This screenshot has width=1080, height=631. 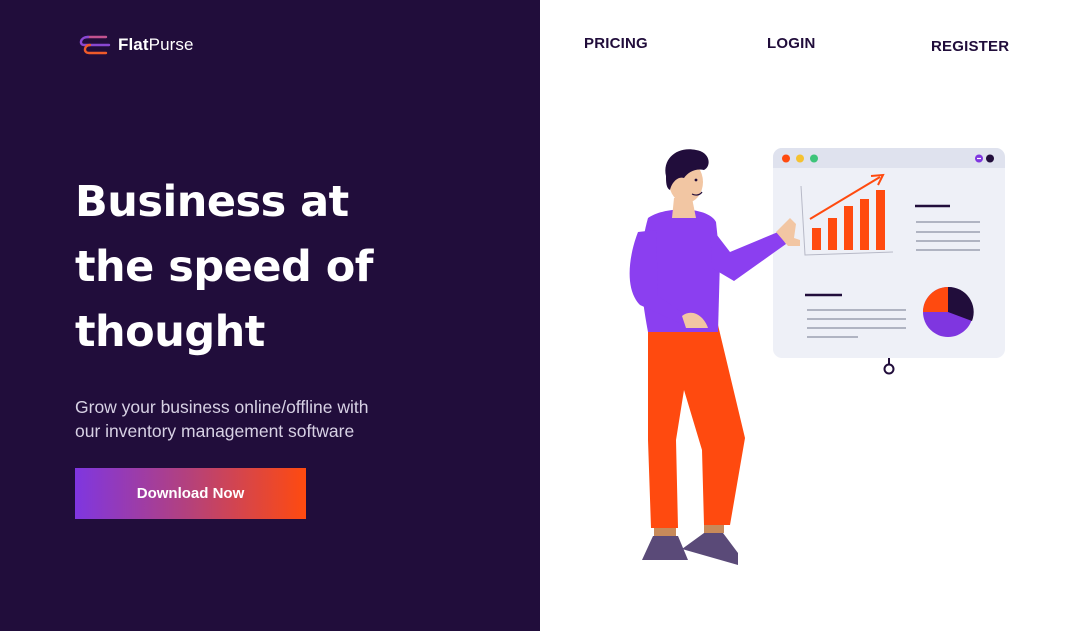 I want to click on brand-logo: FlatPurse, so click(x=135, y=45).